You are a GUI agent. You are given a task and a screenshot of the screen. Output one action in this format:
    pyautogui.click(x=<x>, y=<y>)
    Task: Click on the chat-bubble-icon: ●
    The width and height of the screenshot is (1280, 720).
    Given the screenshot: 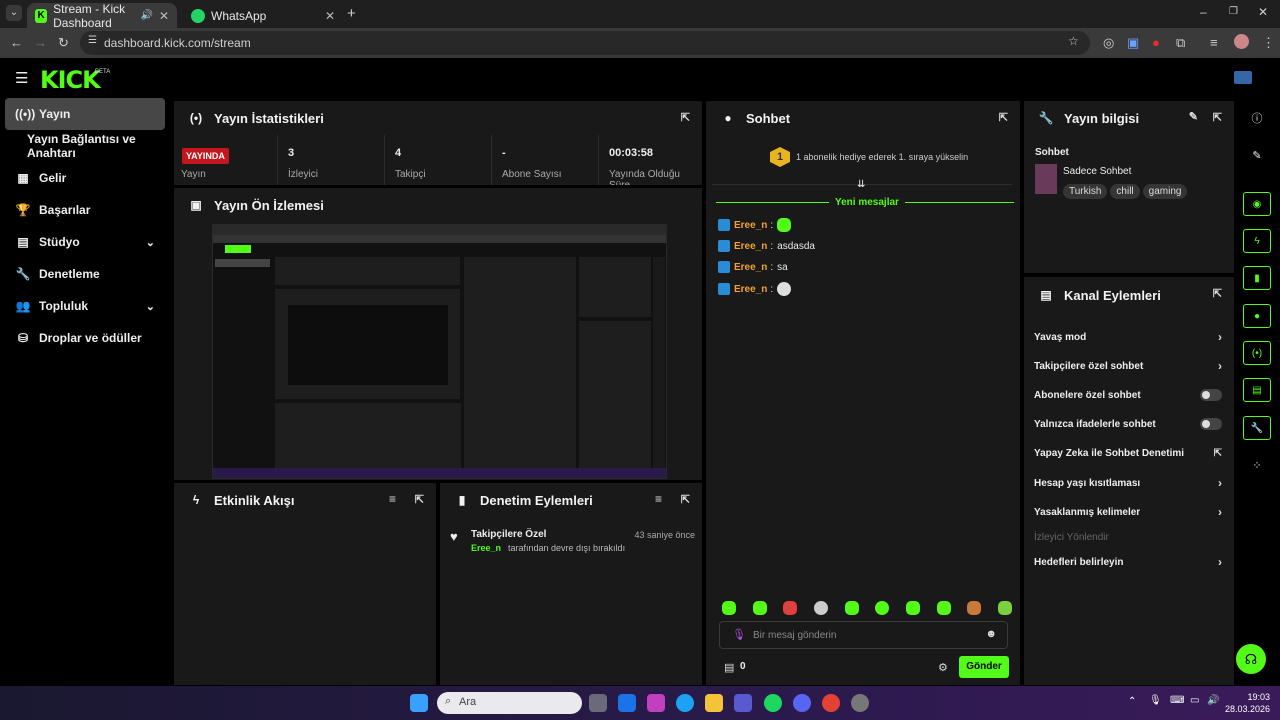 What is the action you would take?
    pyautogui.click(x=1257, y=316)
    